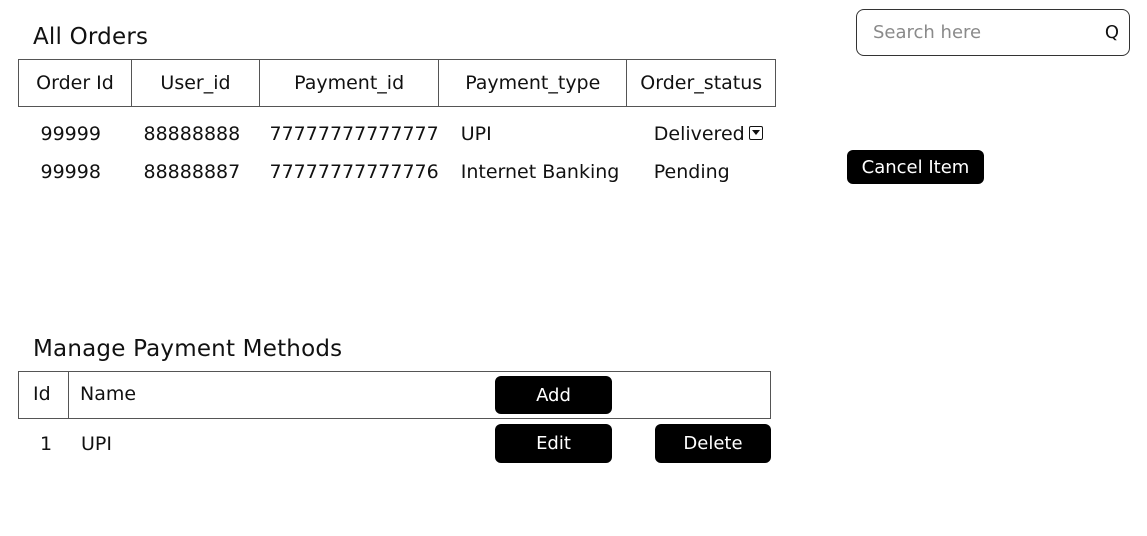 The height and width of the screenshot is (536, 1147). What do you see at coordinates (394, 395) in the screenshot?
I see `payment-methods-header: Id Name` at bounding box center [394, 395].